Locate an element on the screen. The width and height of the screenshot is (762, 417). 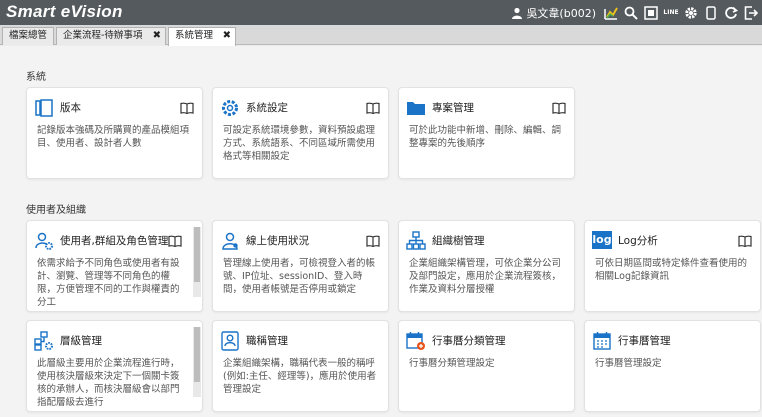
user-menu: 吳文韋(b002) is located at coordinates (553, 13).